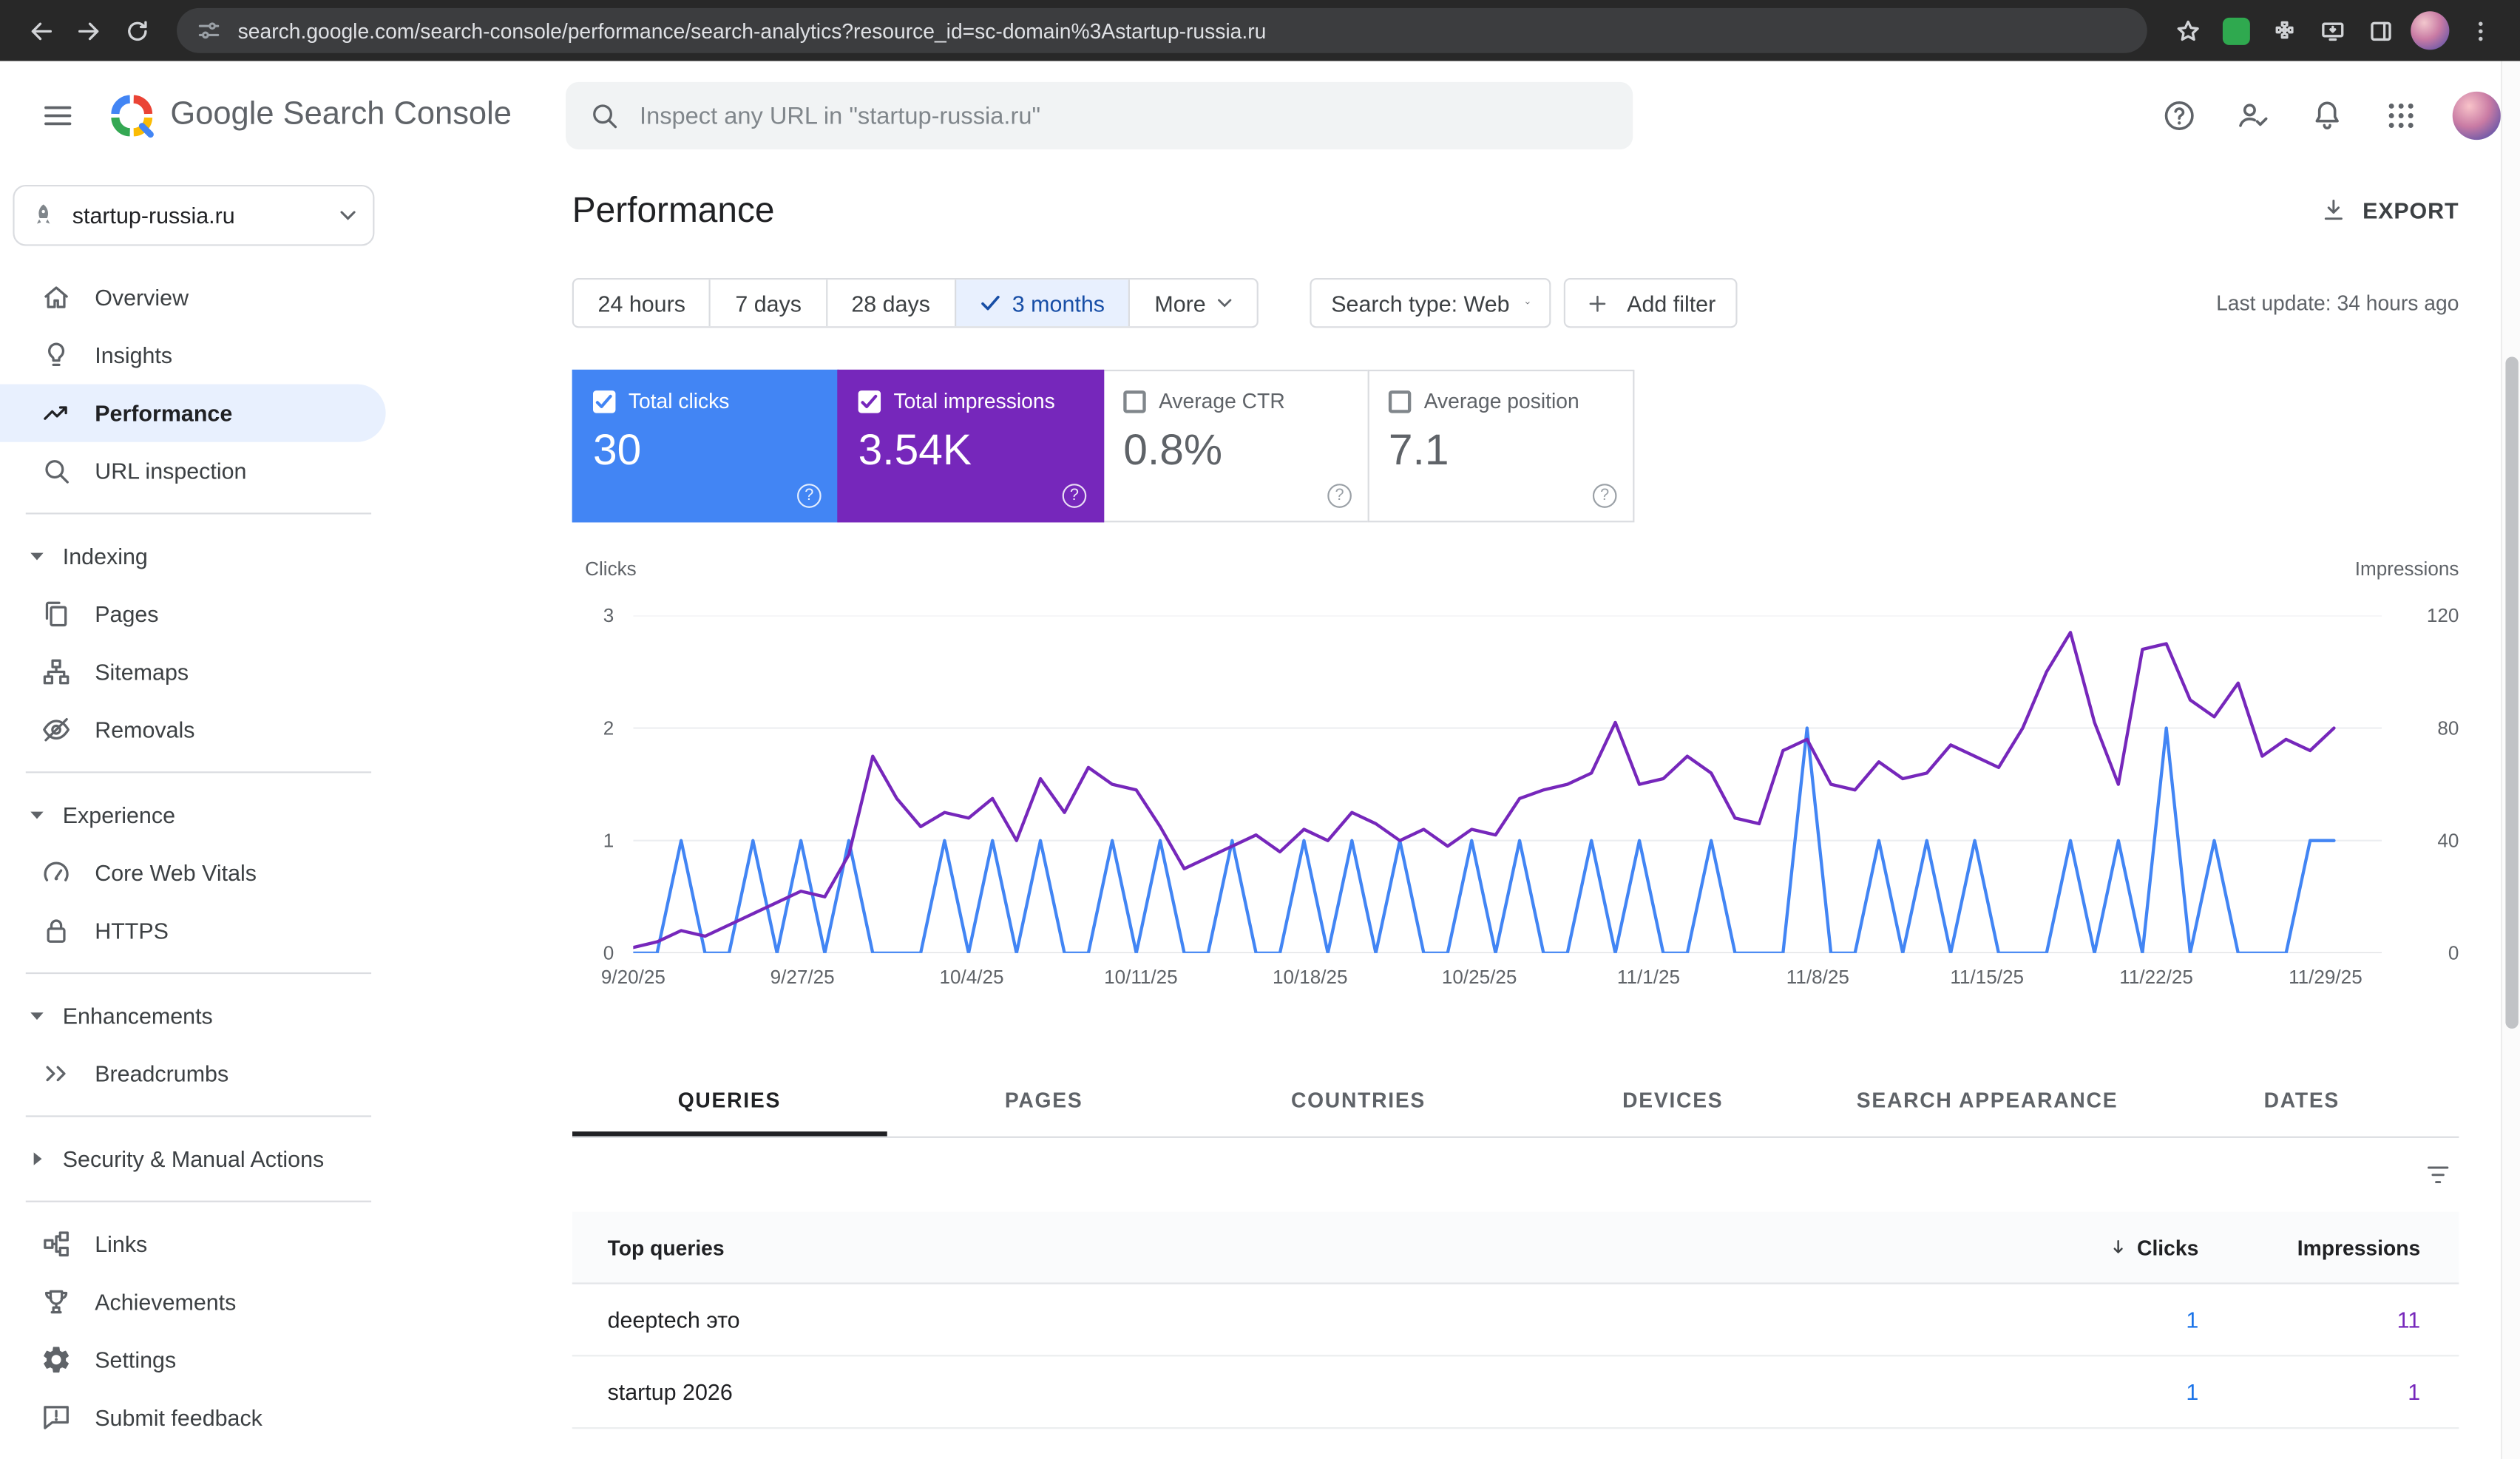  I want to click on metric-value: 30, so click(618, 450).